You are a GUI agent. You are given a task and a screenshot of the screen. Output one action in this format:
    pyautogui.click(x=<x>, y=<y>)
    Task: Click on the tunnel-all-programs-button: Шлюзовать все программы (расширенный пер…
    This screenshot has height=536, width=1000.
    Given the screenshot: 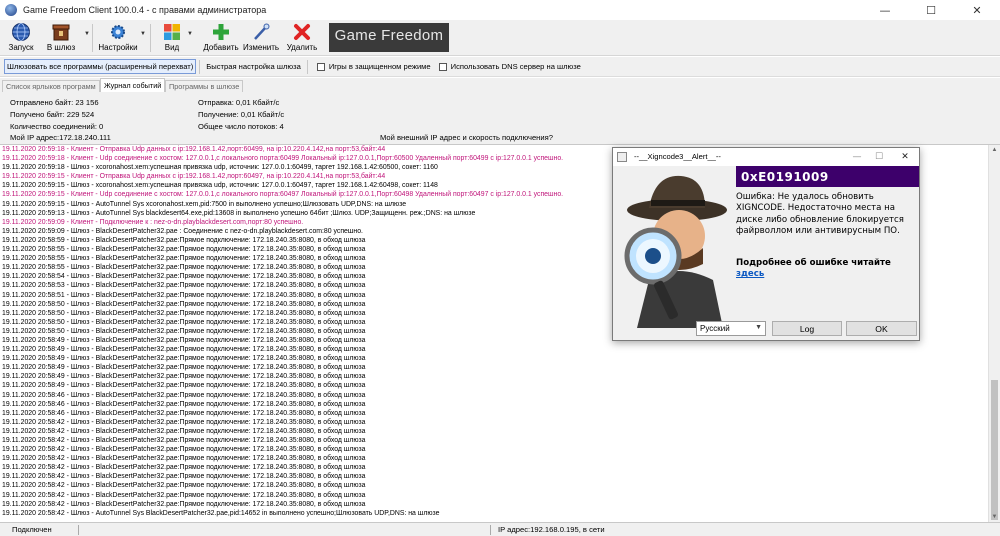 What is the action you would take?
    pyautogui.click(x=100, y=66)
    